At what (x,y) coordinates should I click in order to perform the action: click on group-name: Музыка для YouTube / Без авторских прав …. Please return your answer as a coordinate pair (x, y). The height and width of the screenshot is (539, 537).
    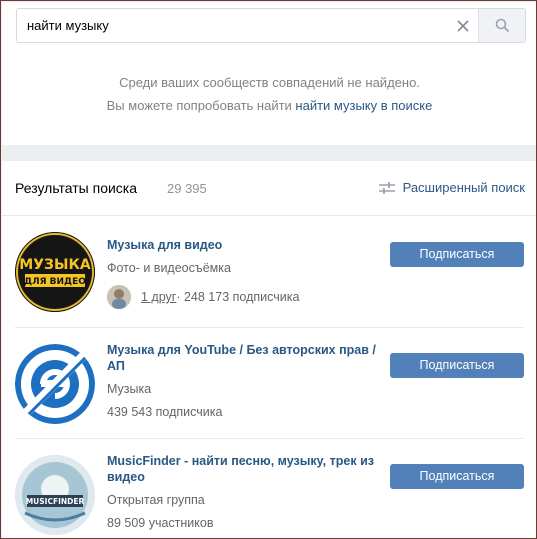
    Looking at the image, I should click on (244, 358).